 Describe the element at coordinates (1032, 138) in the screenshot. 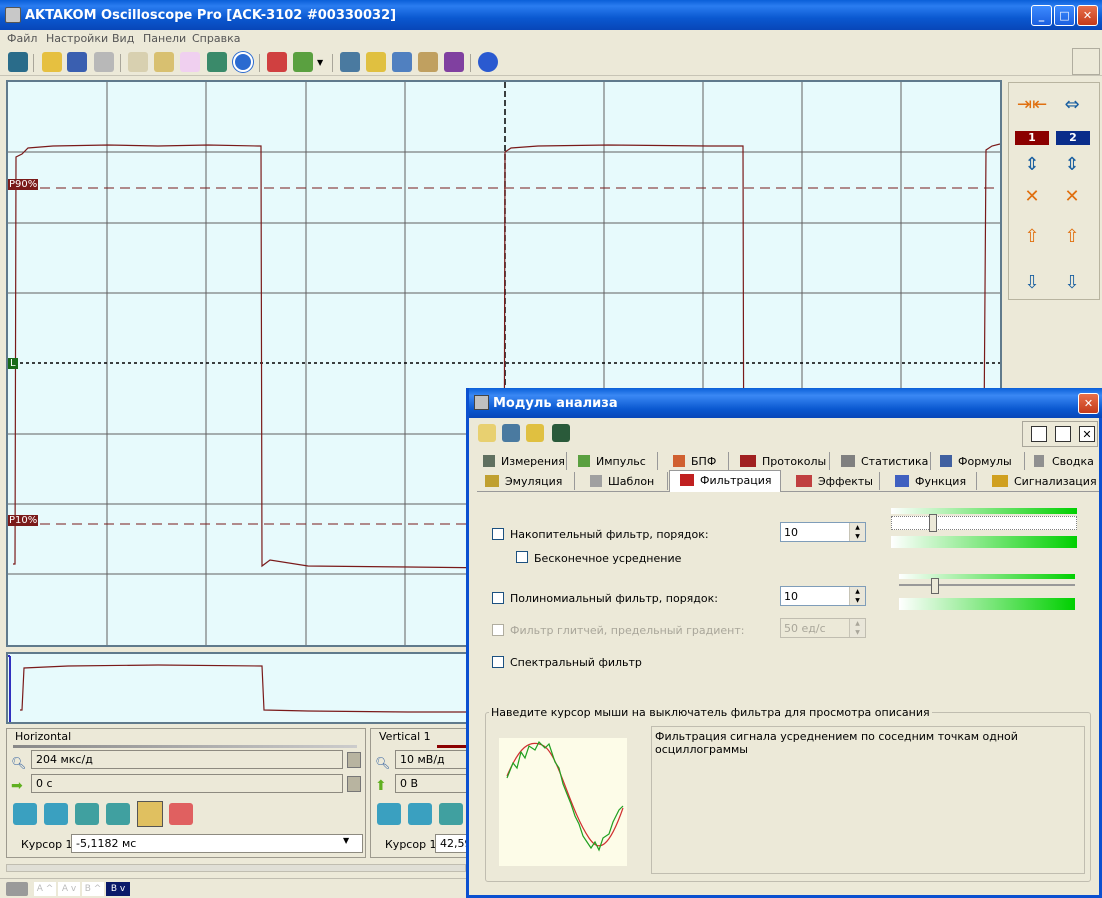

I see `channel-1-label: 1` at that location.